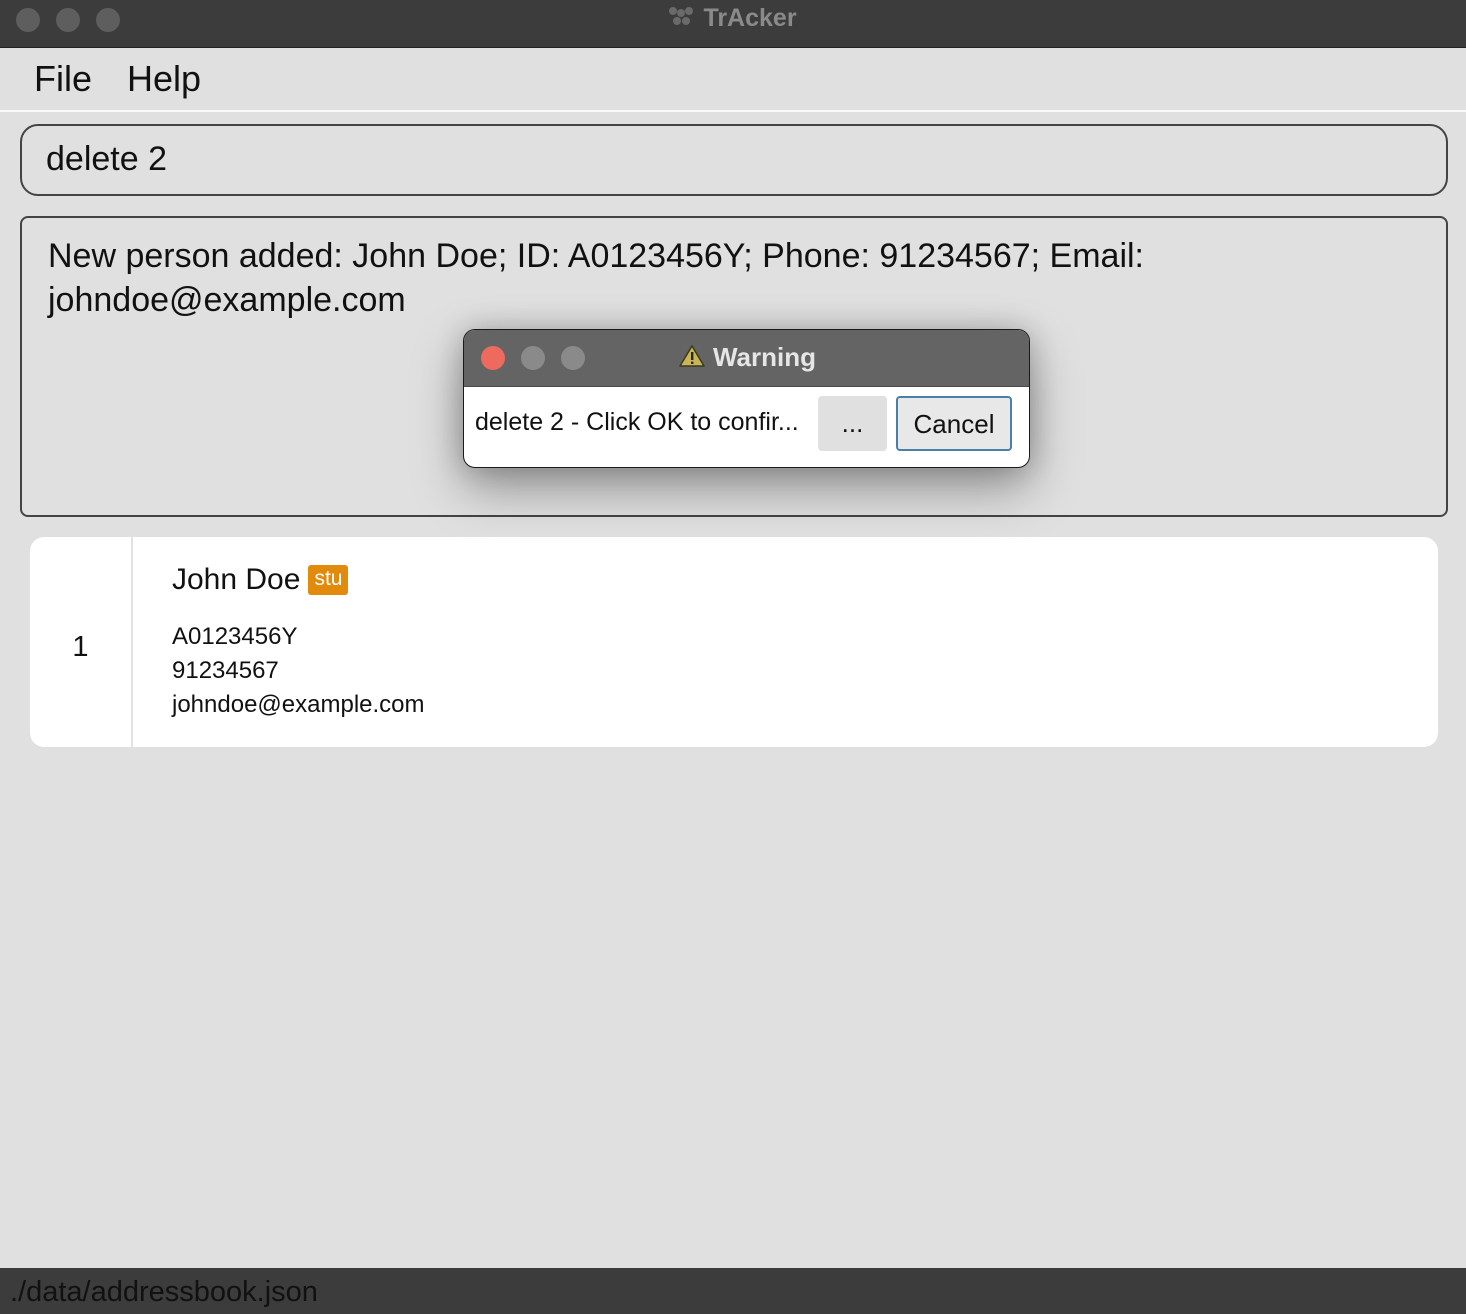  I want to click on app-logo-icon, so click(681, 18).